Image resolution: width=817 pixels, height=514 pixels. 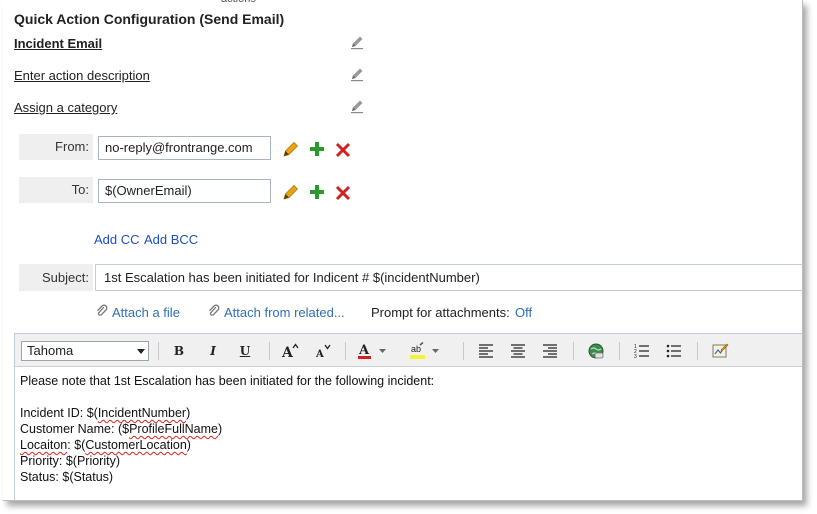 What do you see at coordinates (56, 147) in the screenshot?
I see `from-label: From:` at bounding box center [56, 147].